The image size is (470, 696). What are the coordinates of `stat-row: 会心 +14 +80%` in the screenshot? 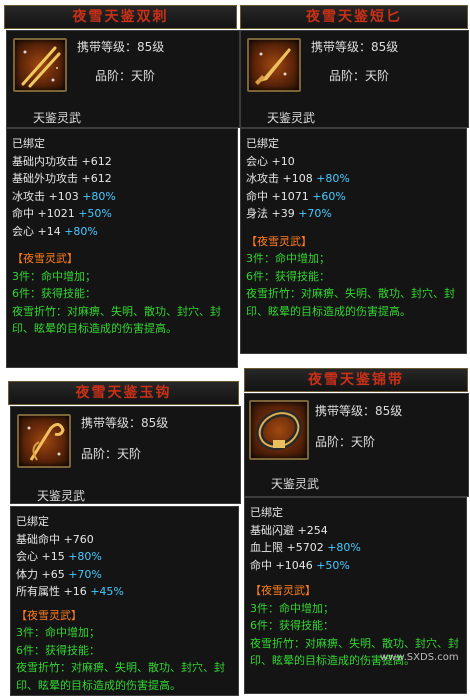 It's located at (55, 231).